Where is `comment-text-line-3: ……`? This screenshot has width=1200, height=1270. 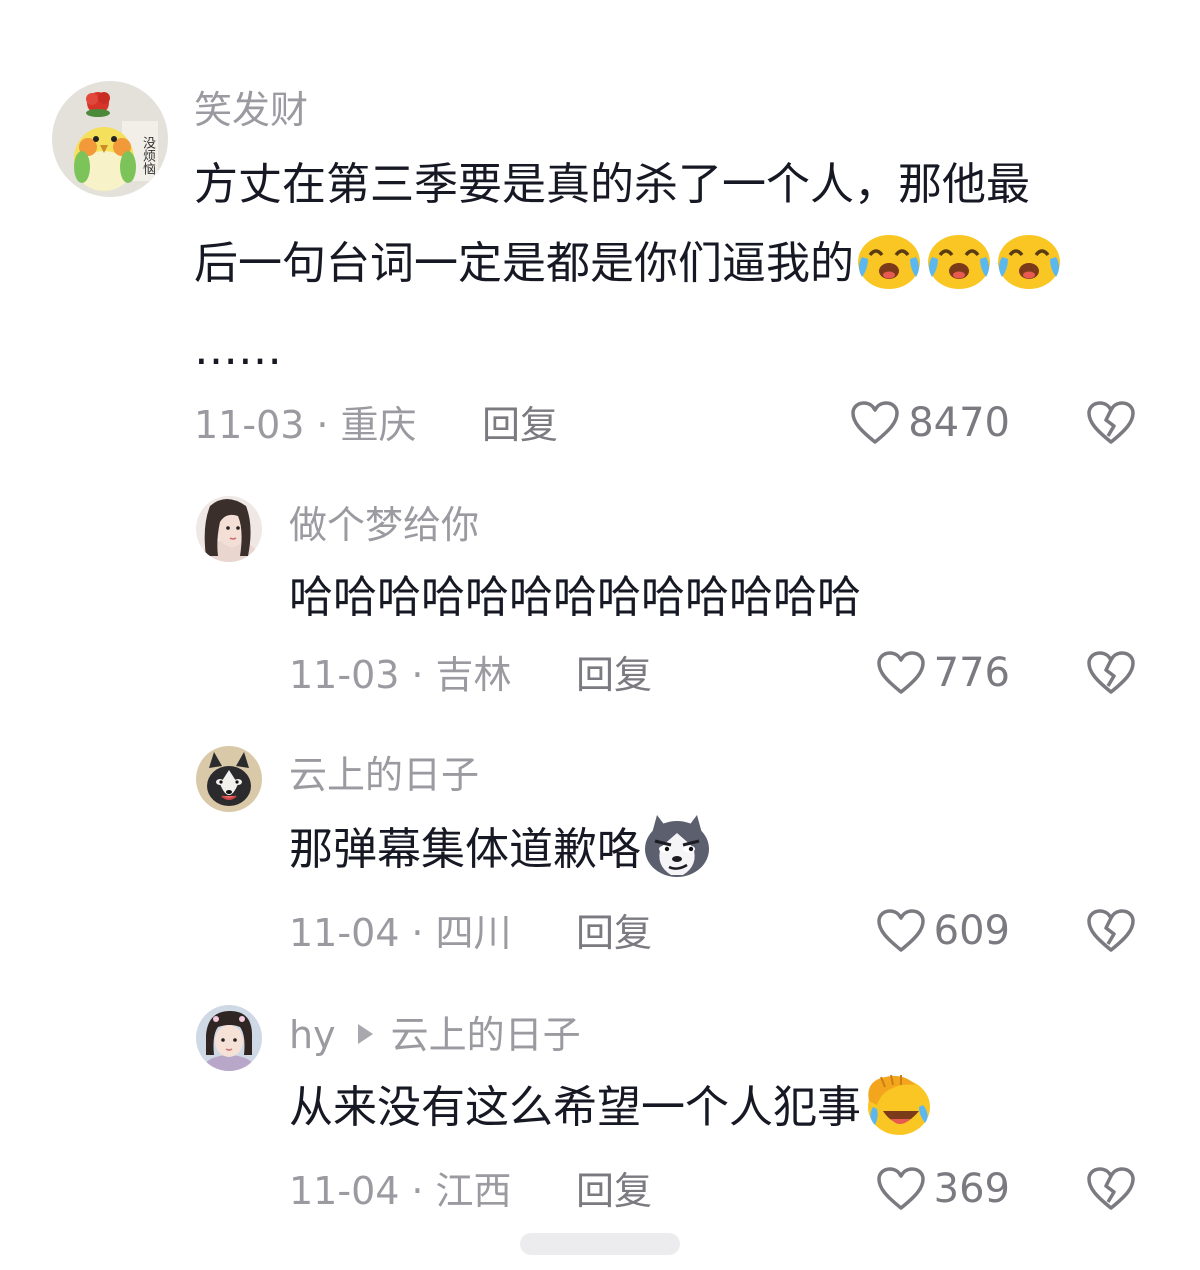
comment-text-line-3: …… is located at coordinates (238, 350).